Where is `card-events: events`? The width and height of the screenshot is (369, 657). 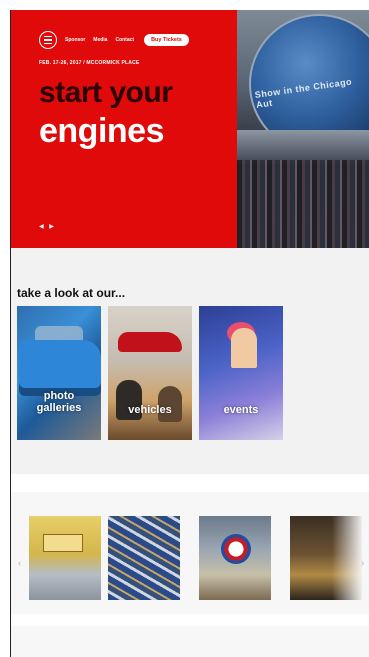
card-events: events is located at coordinates (241, 373).